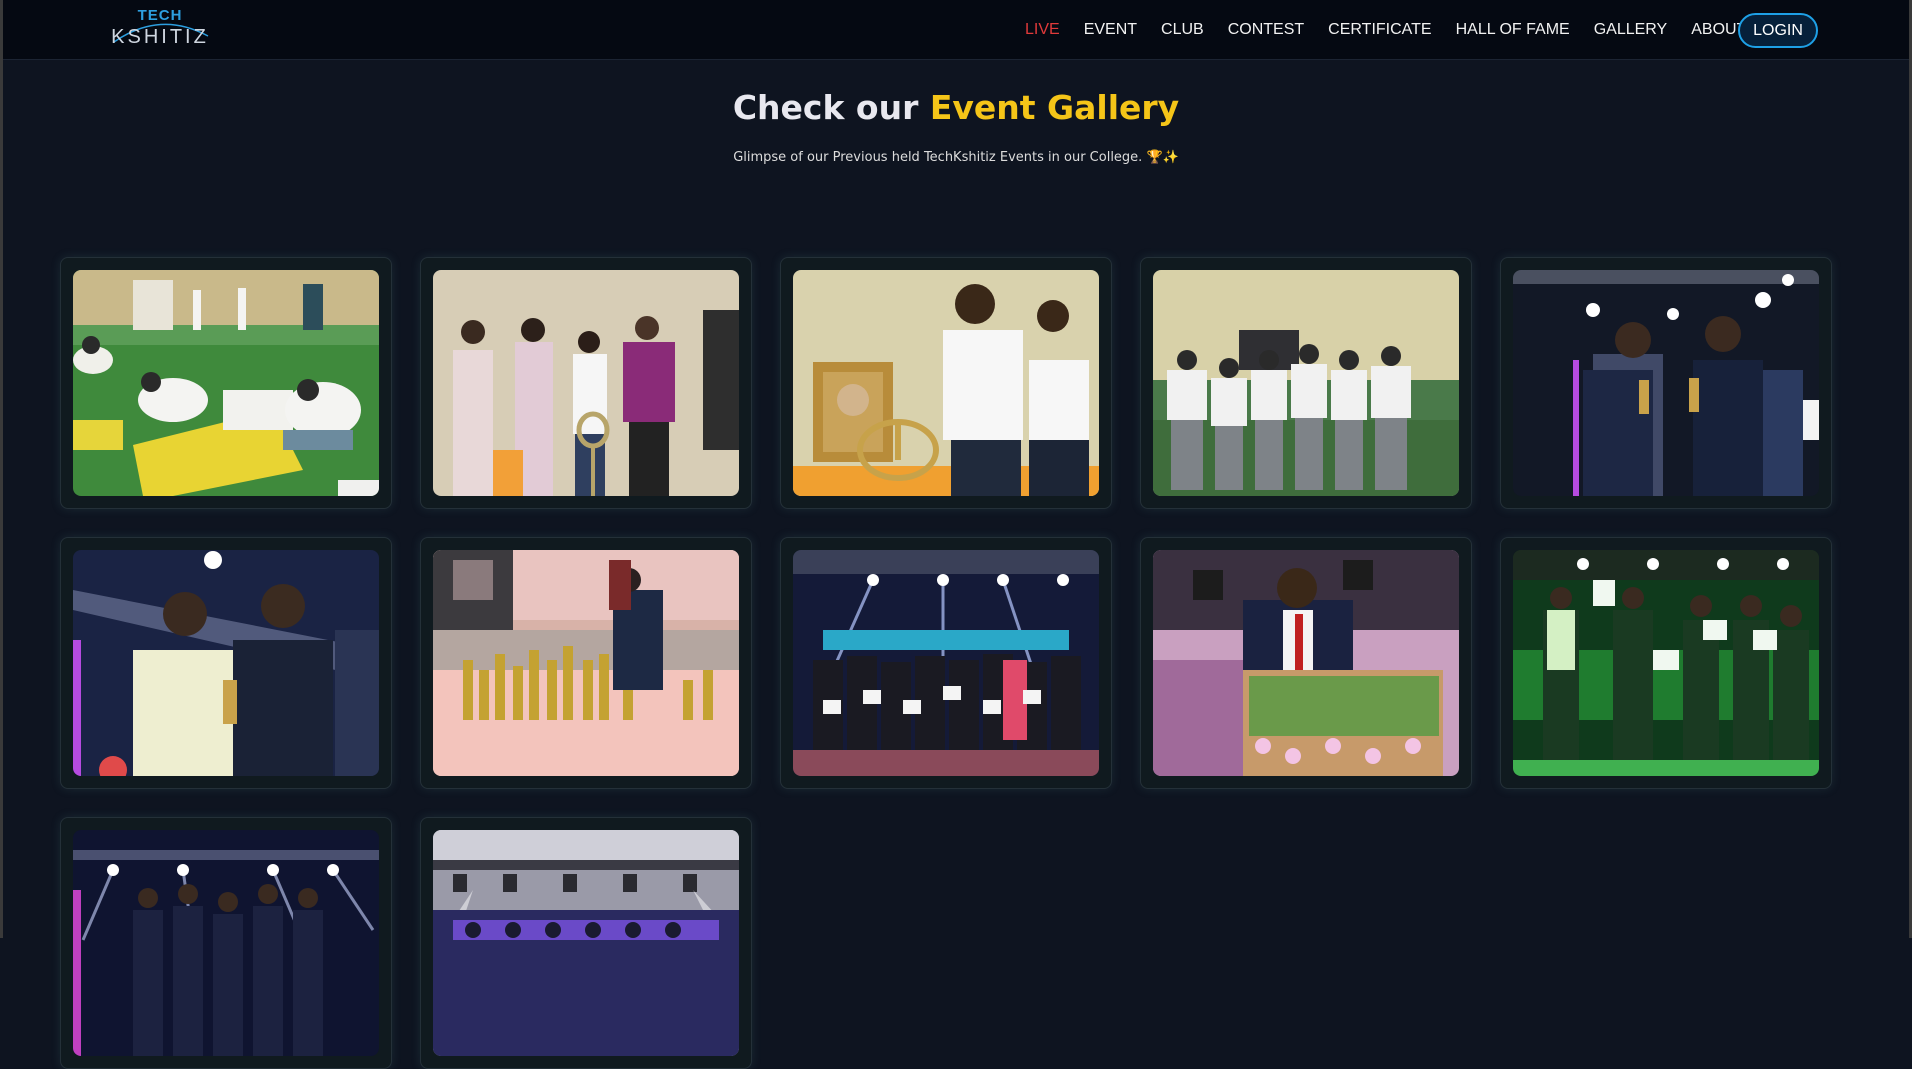 The height and width of the screenshot is (1069, 1912). Describe the element at coordinates (1513, 30) in the screenshot. I see `nav-link-hall-of-fame: HALL OF FAME` at that location.